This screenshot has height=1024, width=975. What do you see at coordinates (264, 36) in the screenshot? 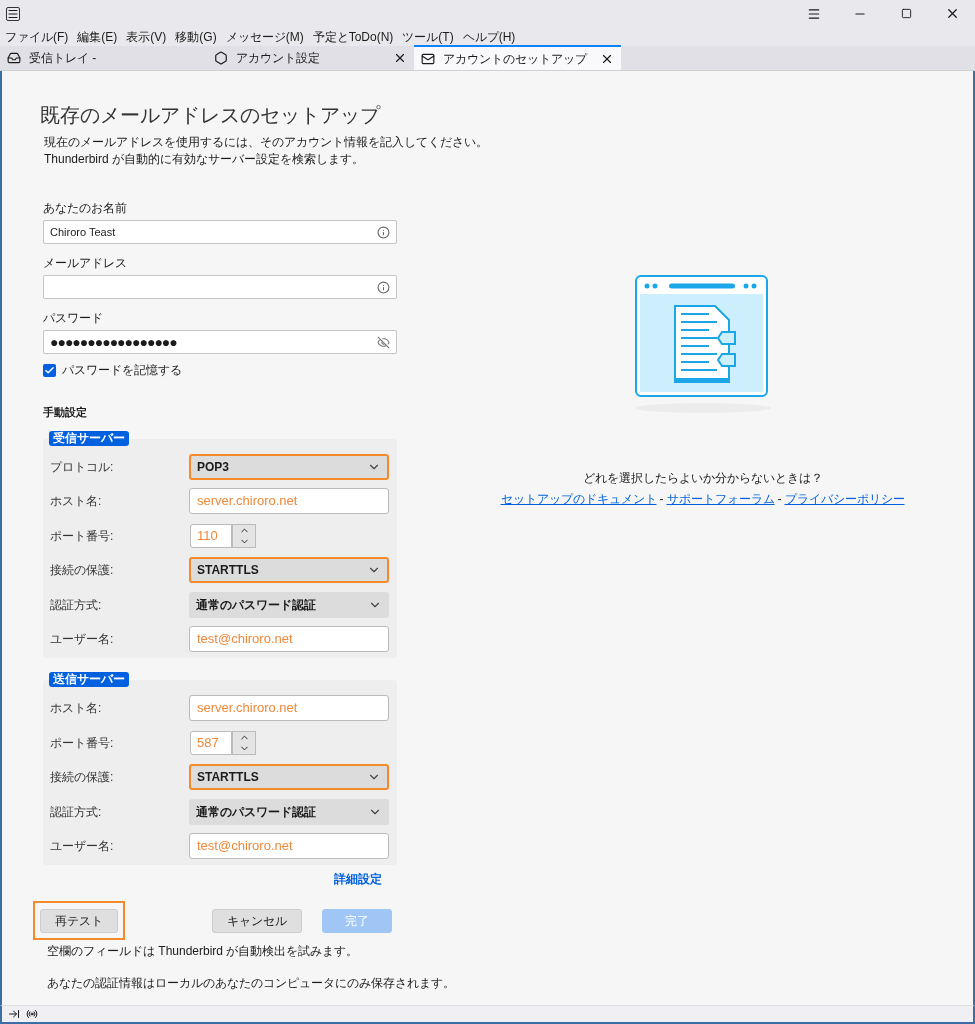
I see `menu-item: メッセージ(M)` at bounding box center [264, 36].